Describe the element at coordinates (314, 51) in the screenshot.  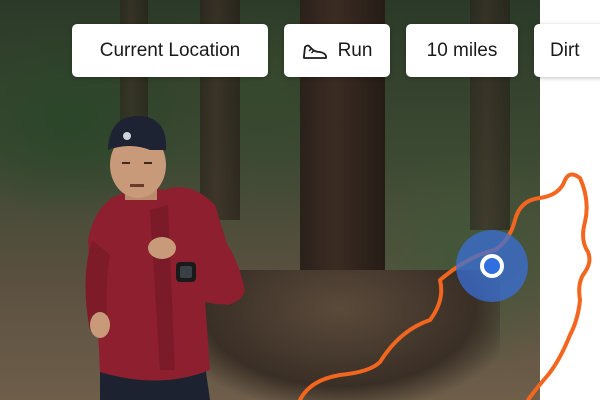
I see `shoe-icon` at that location.